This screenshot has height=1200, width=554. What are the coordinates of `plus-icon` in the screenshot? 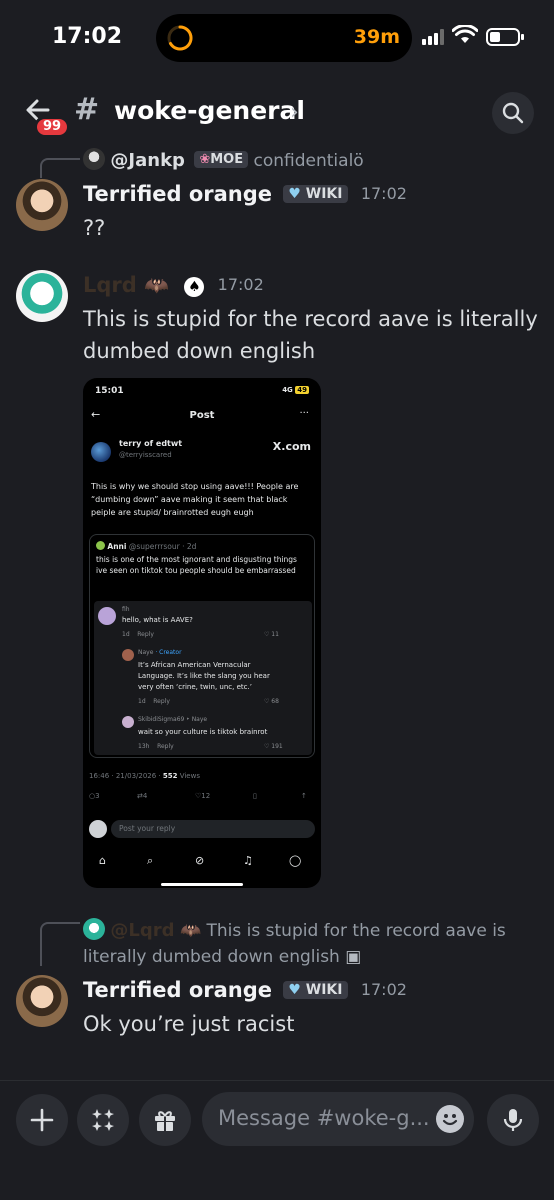 It's located at (42, 1120).